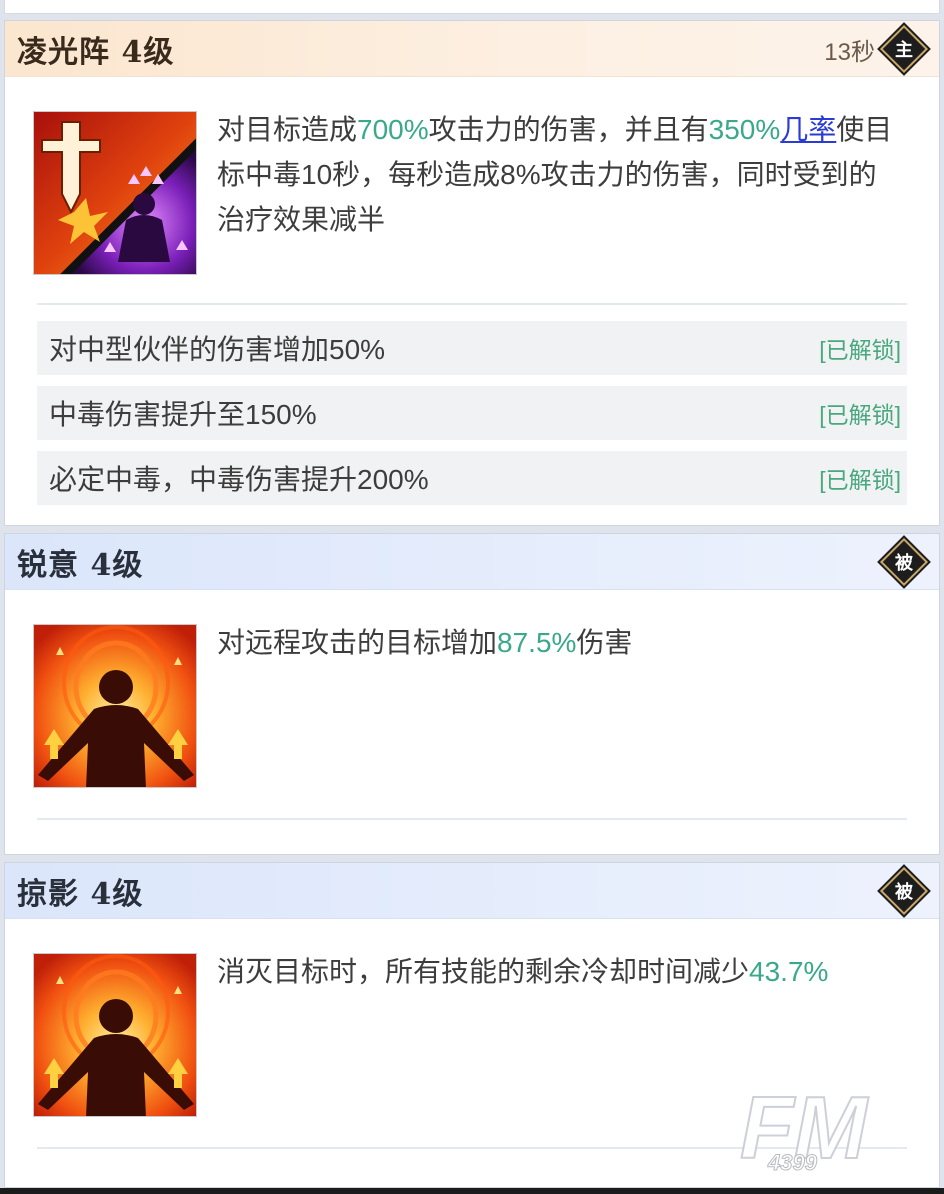  I want to click on skill-title: 锐意 4级, so click(80, 565).